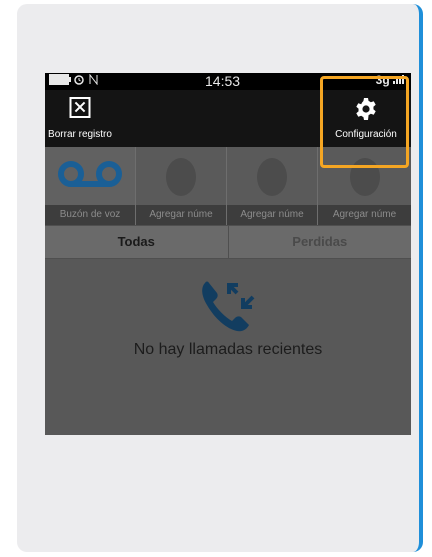 The width and height of the screenshot is (432, 557). What do you see at coordinates (320, 242) in the screenshot?
I see `tab-missed: Perdidas` at bounding box center [320, 242].